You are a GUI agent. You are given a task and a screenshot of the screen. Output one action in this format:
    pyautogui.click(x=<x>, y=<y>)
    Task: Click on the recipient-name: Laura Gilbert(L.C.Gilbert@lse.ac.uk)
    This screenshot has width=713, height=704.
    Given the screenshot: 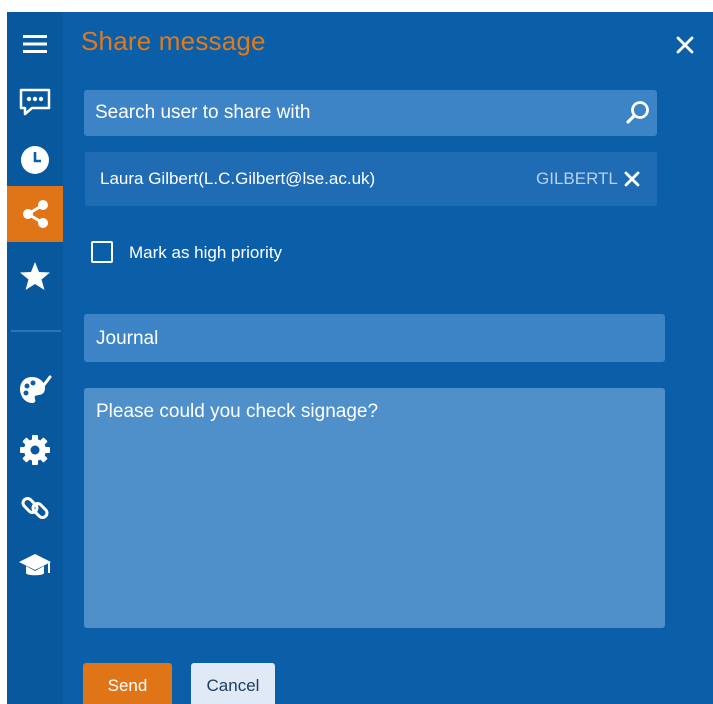 What is the action you would take?
    pyautogui.click(x=238, y=178)
    